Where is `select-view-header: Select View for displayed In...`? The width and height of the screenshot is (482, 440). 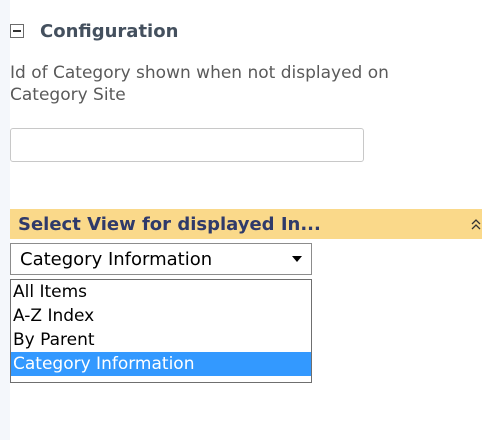
select-view-header: Select View for displayed In... is located at coordinates (246, 224).